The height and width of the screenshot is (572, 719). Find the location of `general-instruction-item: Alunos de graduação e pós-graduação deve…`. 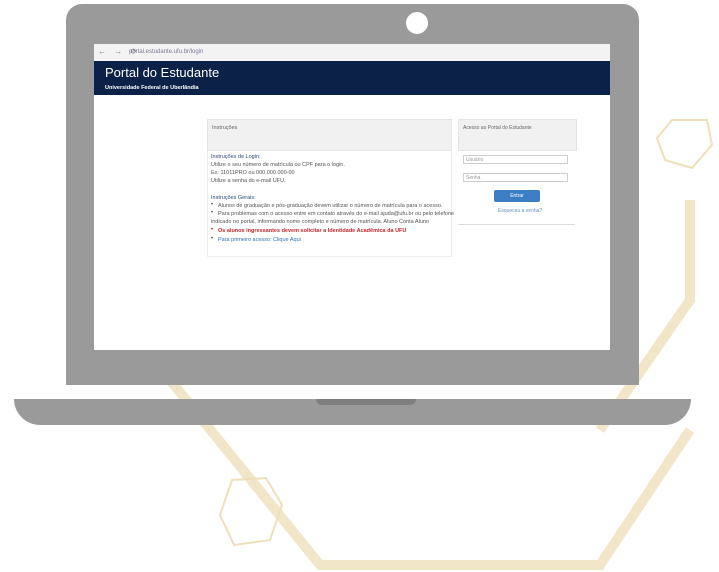

general-instruction-item: Alunos de graduação e pós-graduação deve… is located at coordinates (330, 206).